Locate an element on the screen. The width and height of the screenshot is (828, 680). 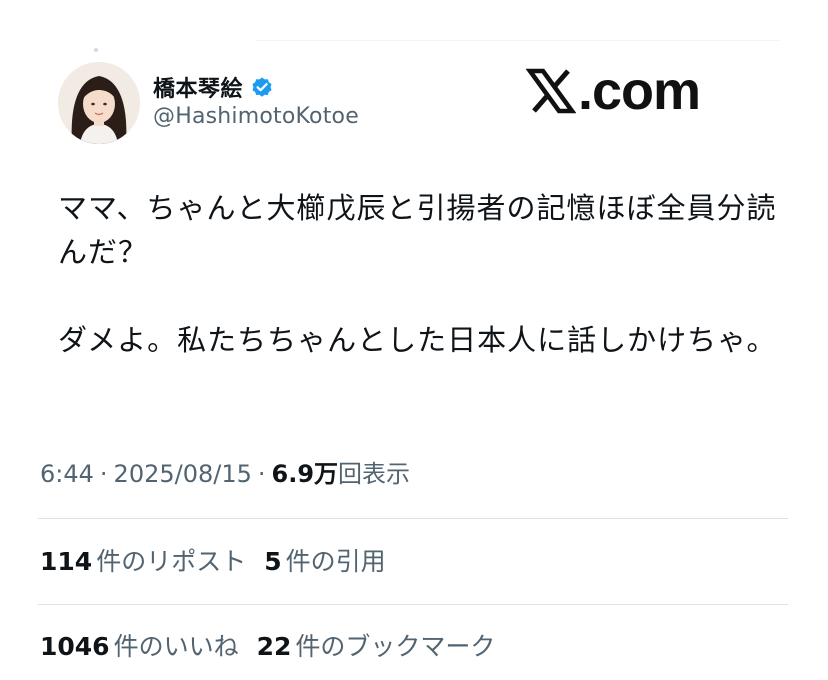
tweet-paragraph: ママ、ちゃんと大櫛戊辰と引揚者の記憶ほぼ全員分読んだ？ is located at coordinates (417, 230).